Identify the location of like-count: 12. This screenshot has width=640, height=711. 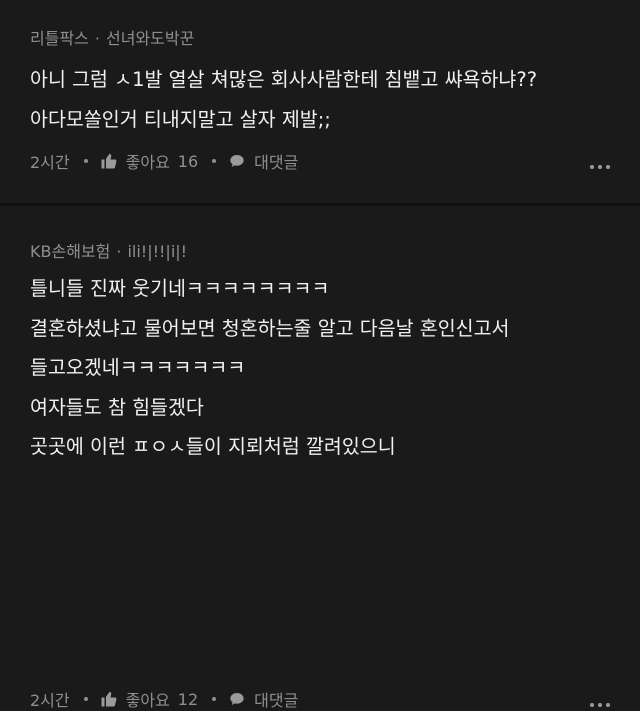
(188, 699).